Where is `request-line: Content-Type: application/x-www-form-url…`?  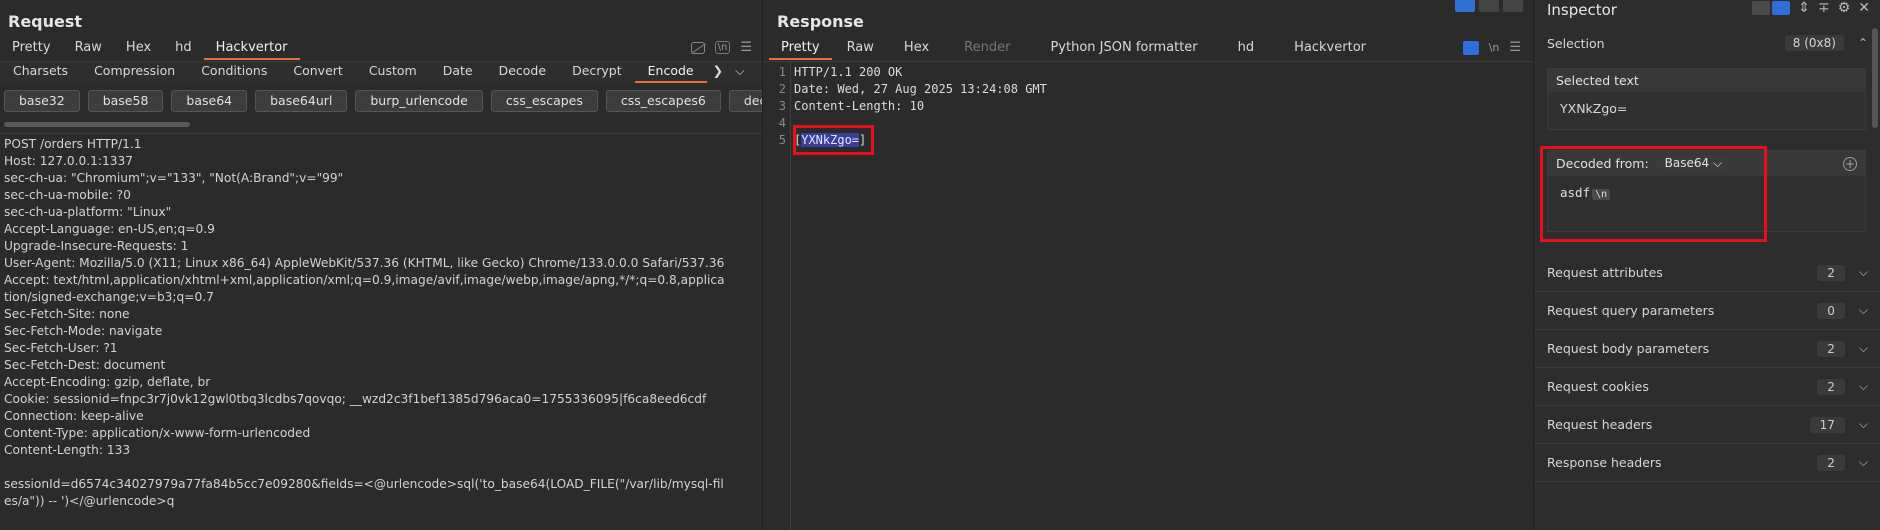 request-line: Content-Type: application/x-www-form-url… is located at coordinates (157, 433).